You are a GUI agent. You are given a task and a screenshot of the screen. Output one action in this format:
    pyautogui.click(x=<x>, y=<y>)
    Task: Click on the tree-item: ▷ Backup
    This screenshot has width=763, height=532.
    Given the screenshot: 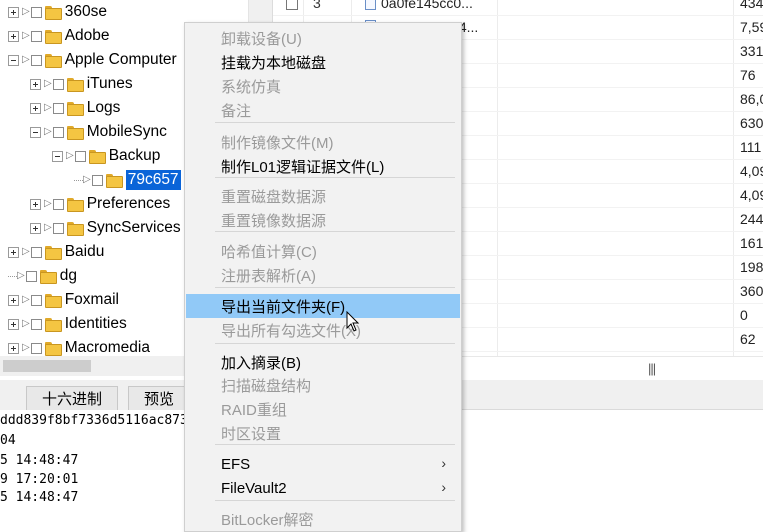 What is the action you would take?
    pyautogui.click(x=106, y=156)
    